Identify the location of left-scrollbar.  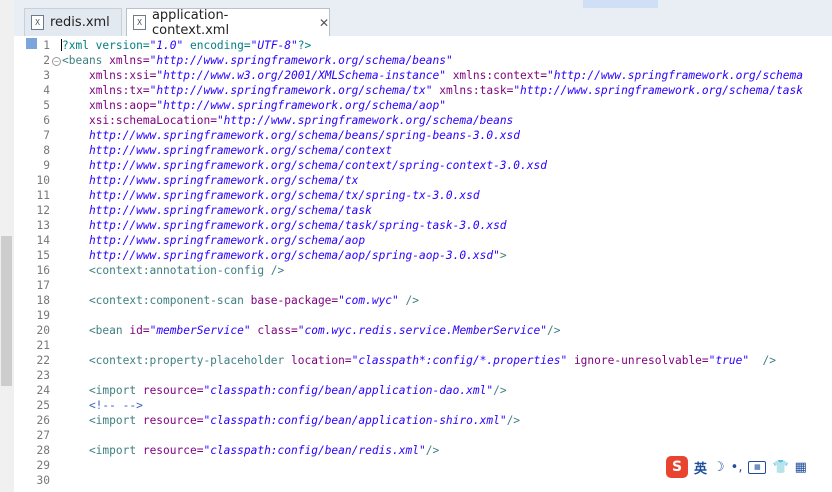
(7, 246).